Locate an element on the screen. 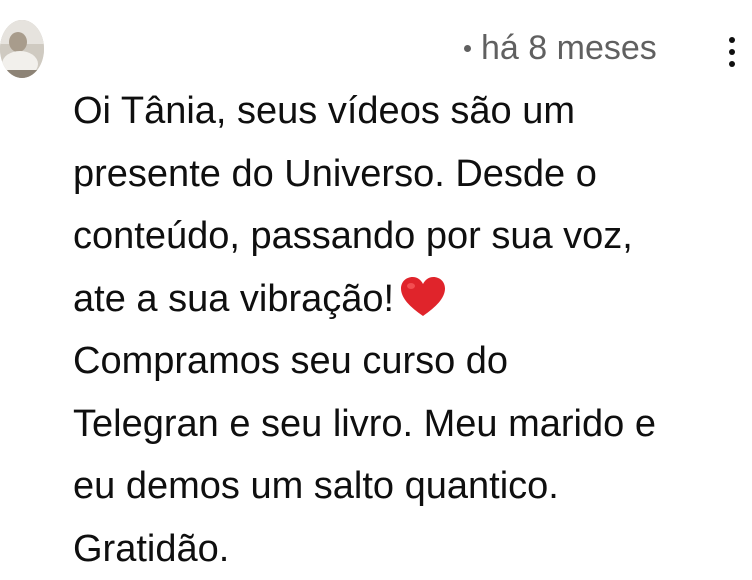  comment-line: Compramos seu curso do is located at coordinates (409, 361).